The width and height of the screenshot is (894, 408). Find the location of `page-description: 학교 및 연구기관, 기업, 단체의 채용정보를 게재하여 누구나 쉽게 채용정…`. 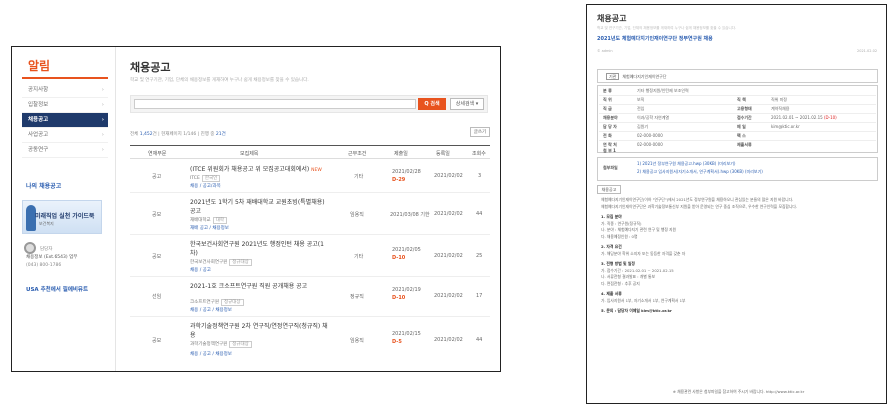

page-description: 학교 및 연구기관, 기업, 단체의 채용정보를 게재하여 누구나 쉽게 채용정… is located at coordinates (219, 80).